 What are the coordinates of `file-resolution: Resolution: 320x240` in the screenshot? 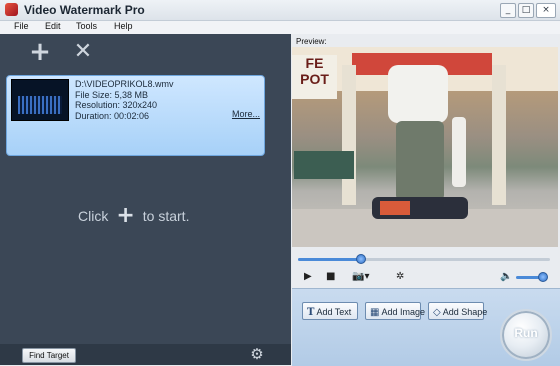 It's located at (116, 105).